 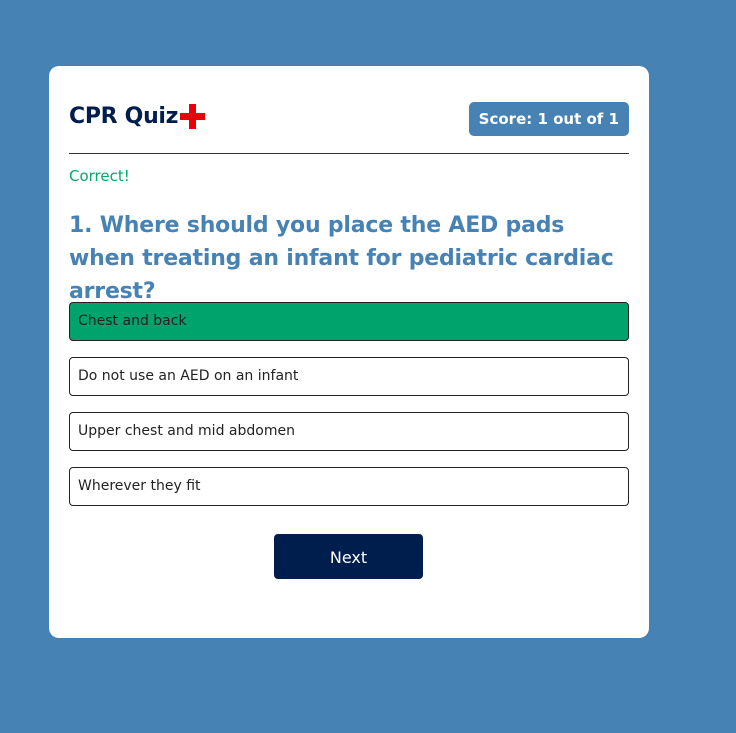 What do you see at coordinates (548, 119) in the screenshot?
I see `score-badge: Score: 1 out of 1` at bounding box center [548, 119].